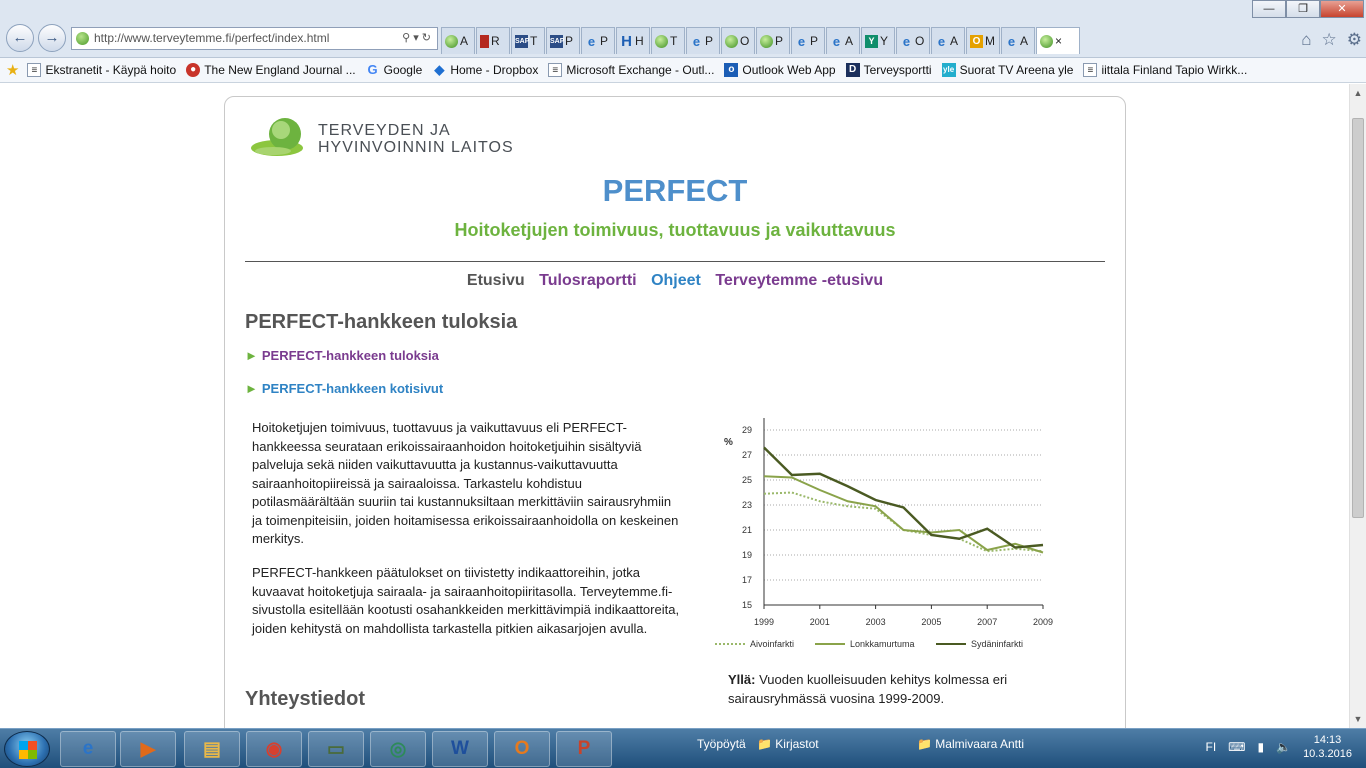  I want to click on media-player-icon: ▶, so click(148, 749).